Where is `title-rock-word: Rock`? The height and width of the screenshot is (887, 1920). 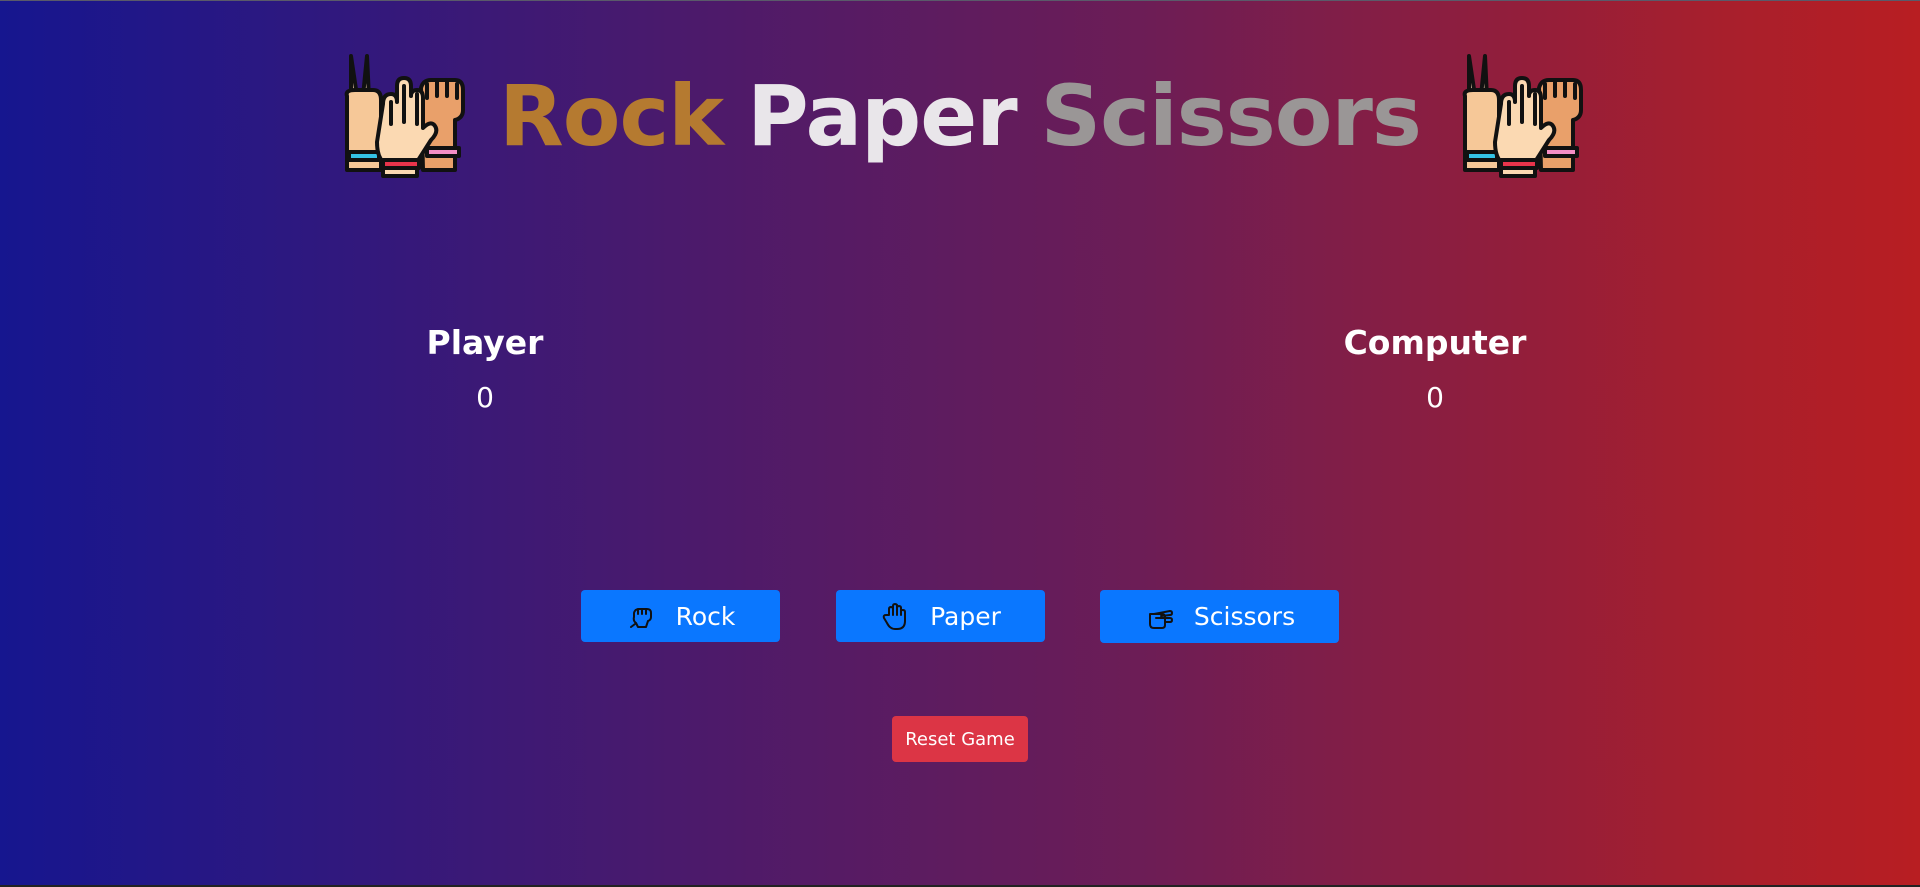
title-rock-word: Rock is located at coordinates (611, 116).